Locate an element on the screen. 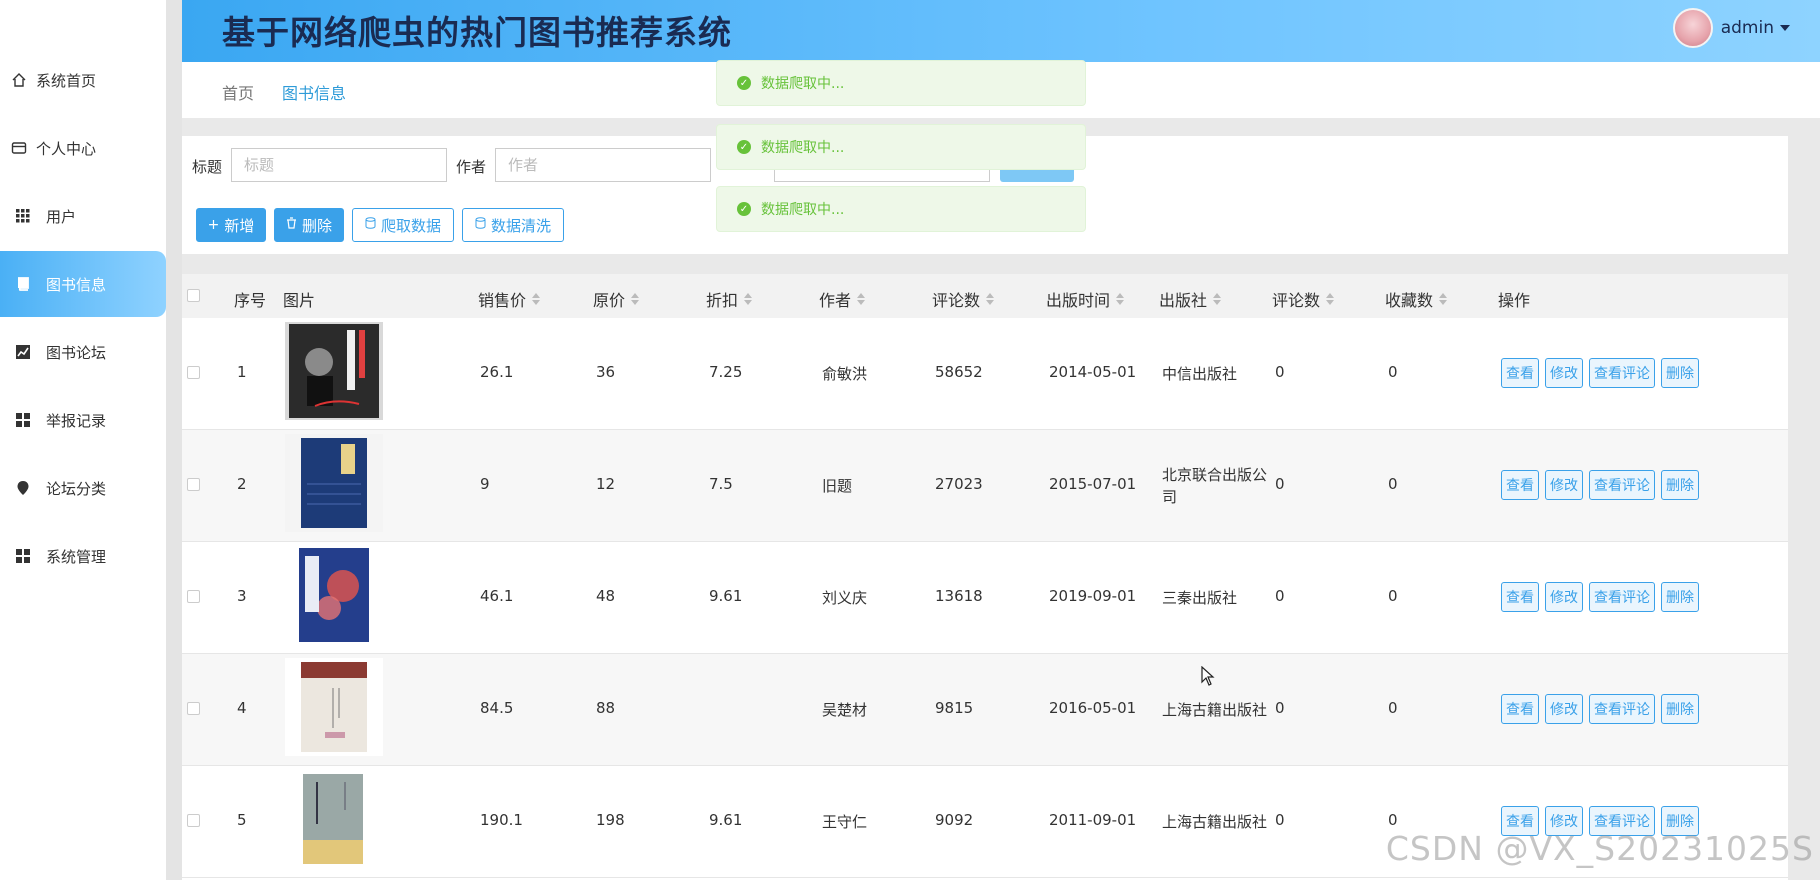 This screenshot has height=880, width=1820. cell-publisher: 北京联合出版公司 is located at coordinates (1215, 486).